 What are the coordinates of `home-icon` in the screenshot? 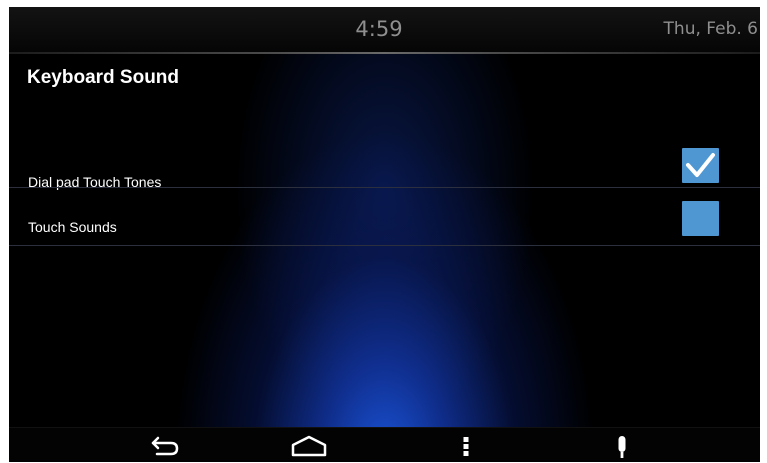 It's located at (309, 446).